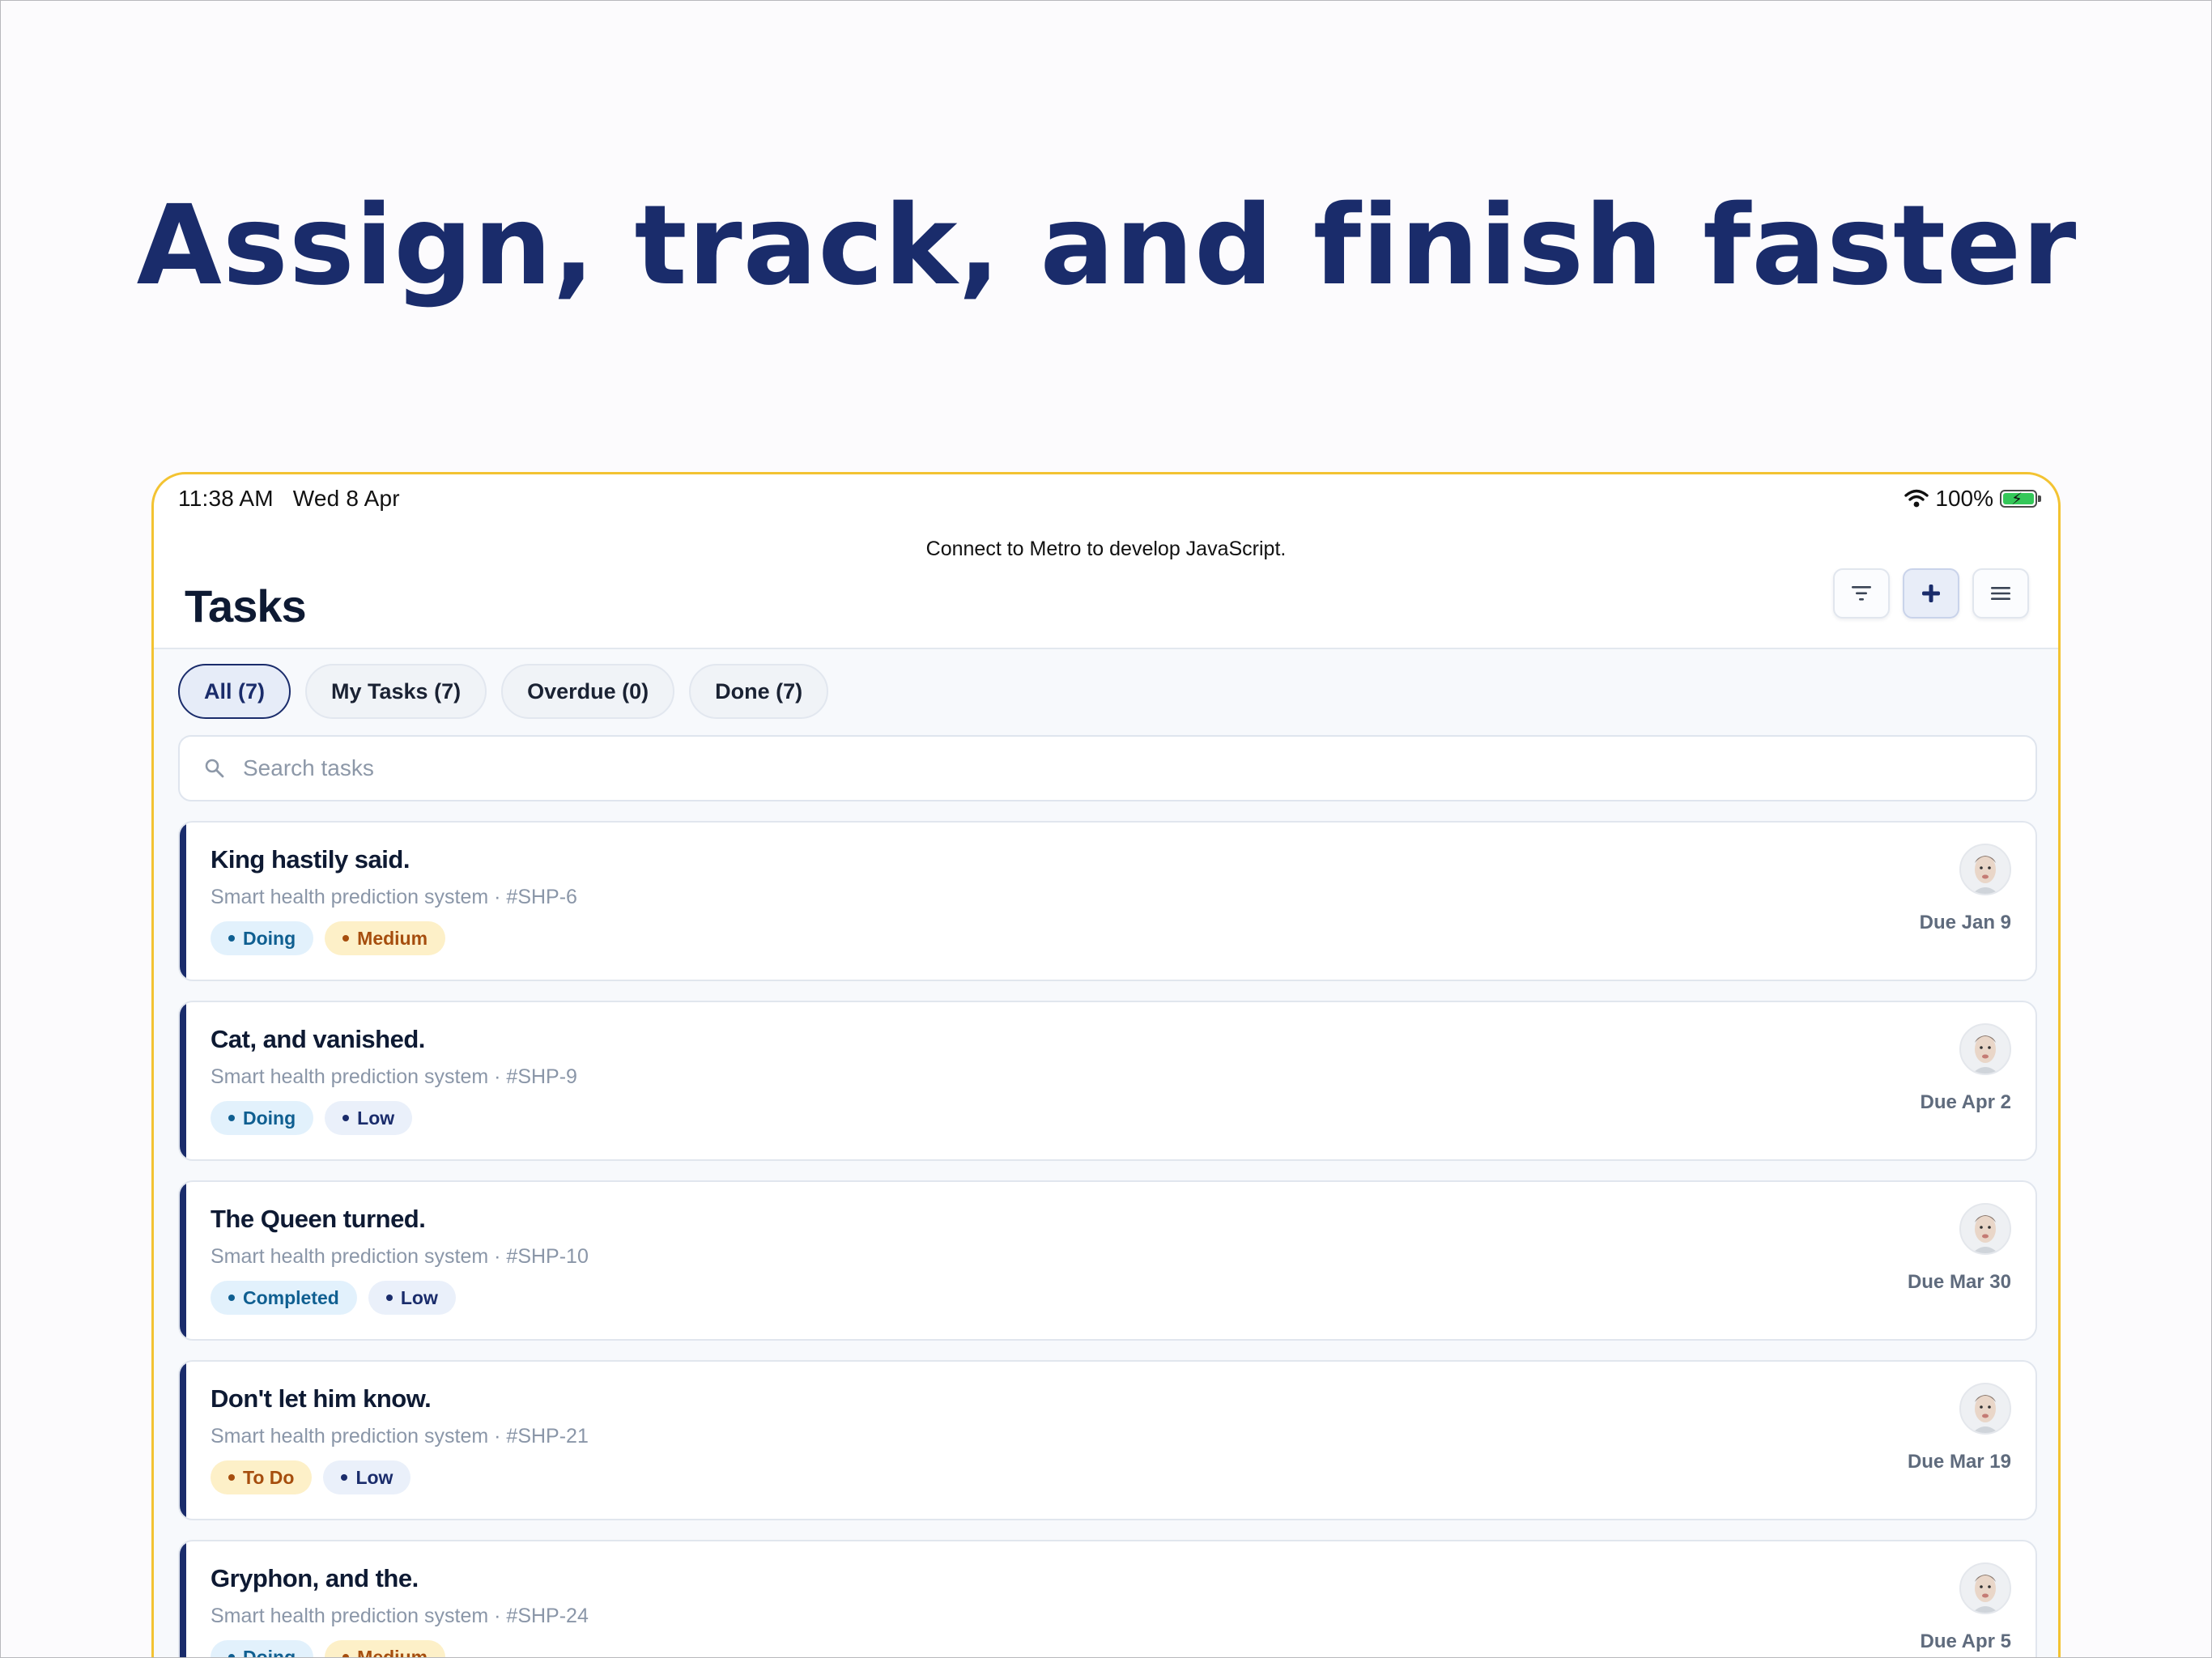 This screenshot has height=1658, width=2212. I want to click on task-meta: Smart health prediction system · #SHP-21, so click(400, 1436).